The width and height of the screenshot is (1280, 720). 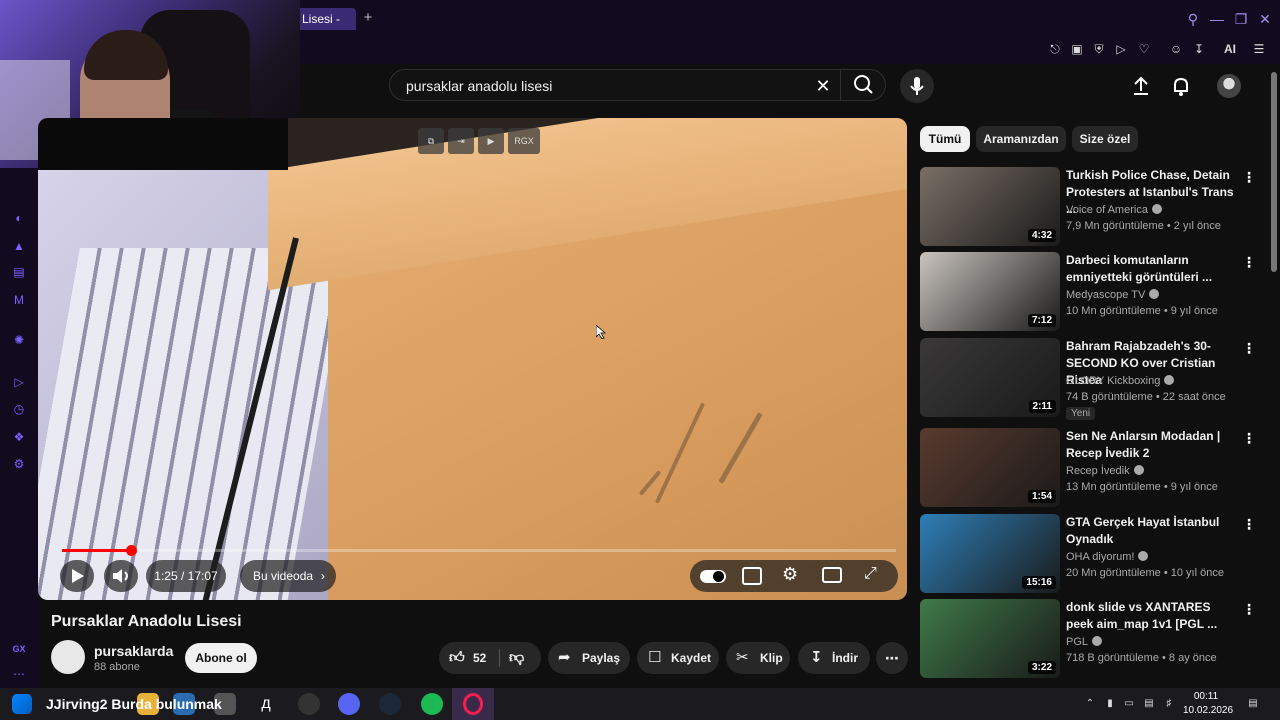 What do you see at coordinates (990, 206) in the screenshot?
I see `video-thumbnail: 4:32` at bounding box center [990, 206].